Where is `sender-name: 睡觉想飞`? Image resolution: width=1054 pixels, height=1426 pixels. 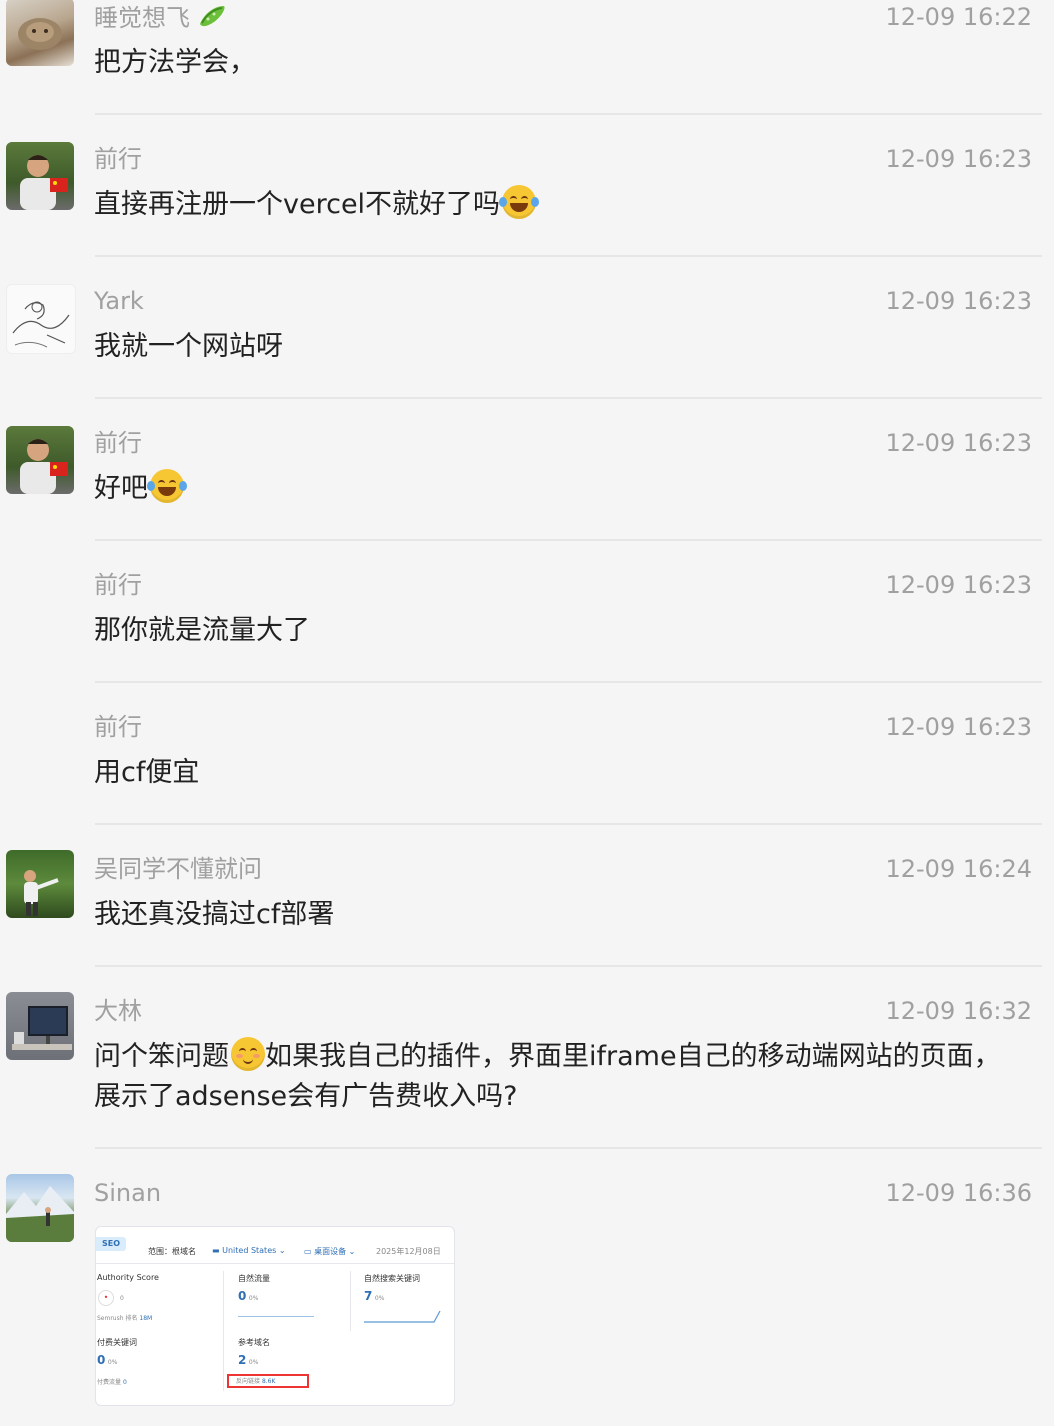 sender-name: 睡觉想飞 is located at coordinates (161, 19).